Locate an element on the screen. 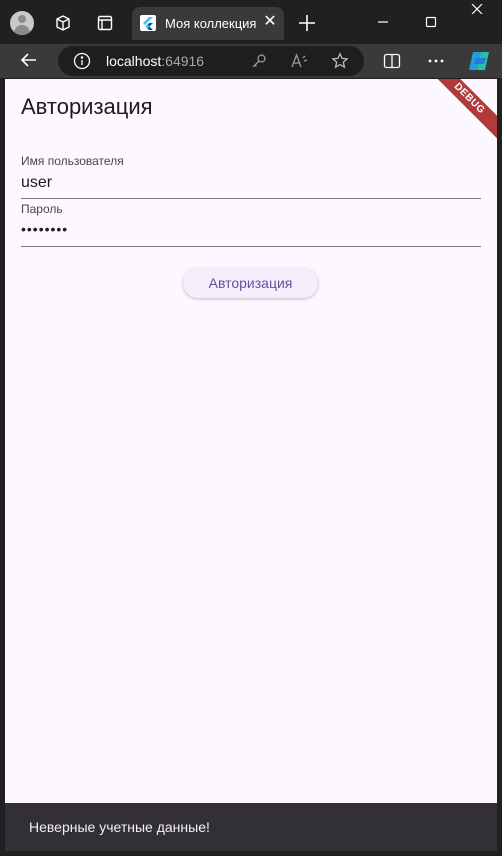 Image resolution: width=502 pixels, height=856 pixels. split-screen-icon is located at coordinates (392, 61).